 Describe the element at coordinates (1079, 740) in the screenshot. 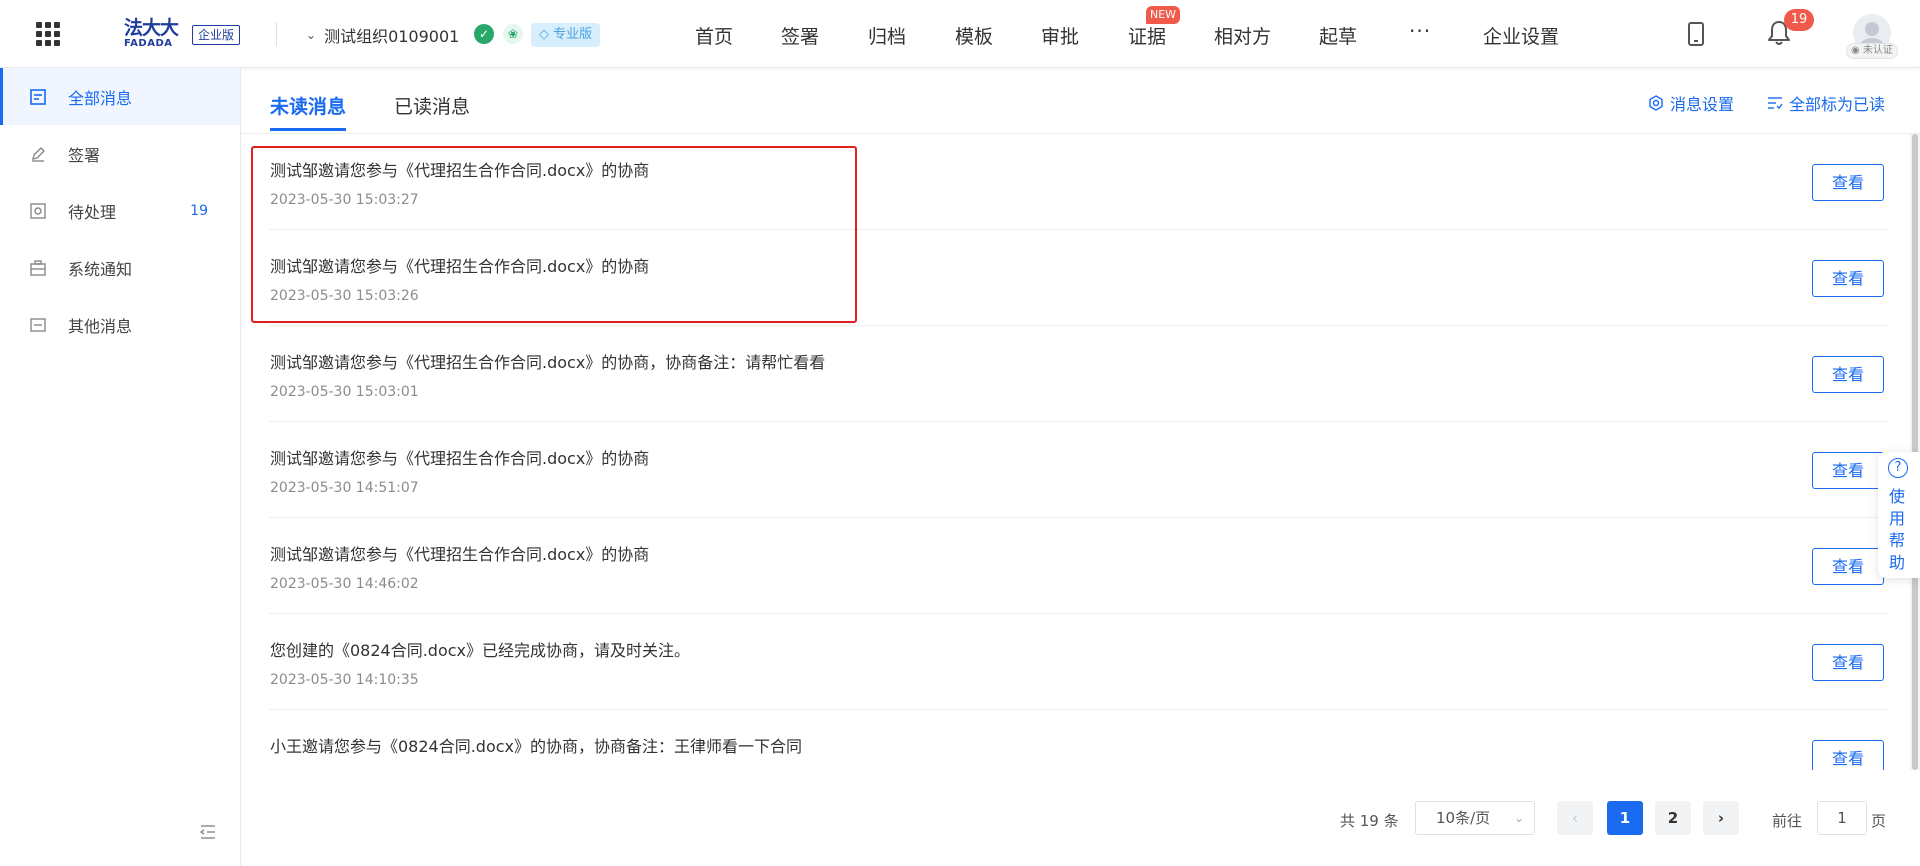

I see `list-item: 小王邀请您参与《0824合同.docx》的协商，协商备注：王律师看一下合同 查看` at that location.